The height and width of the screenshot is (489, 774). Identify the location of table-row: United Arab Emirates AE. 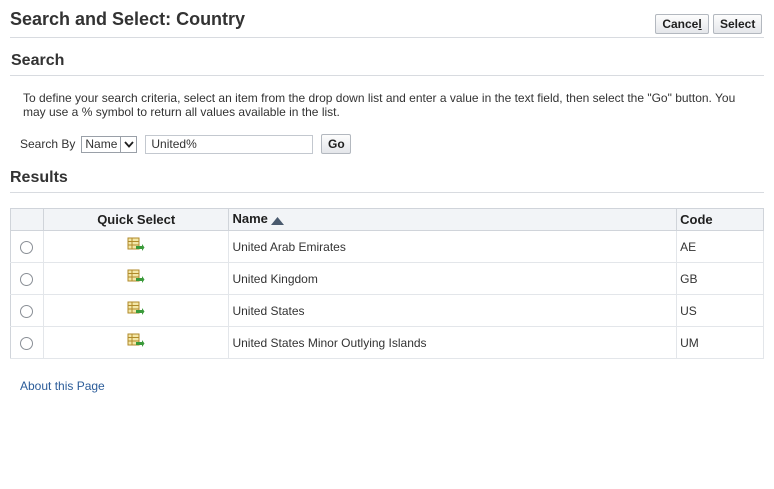
(387, 246).